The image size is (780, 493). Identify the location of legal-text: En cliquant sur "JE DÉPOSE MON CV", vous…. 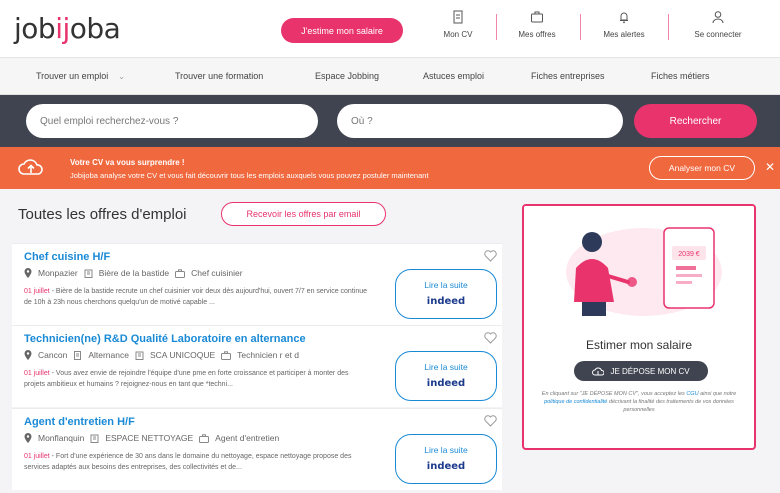
(613, 394).